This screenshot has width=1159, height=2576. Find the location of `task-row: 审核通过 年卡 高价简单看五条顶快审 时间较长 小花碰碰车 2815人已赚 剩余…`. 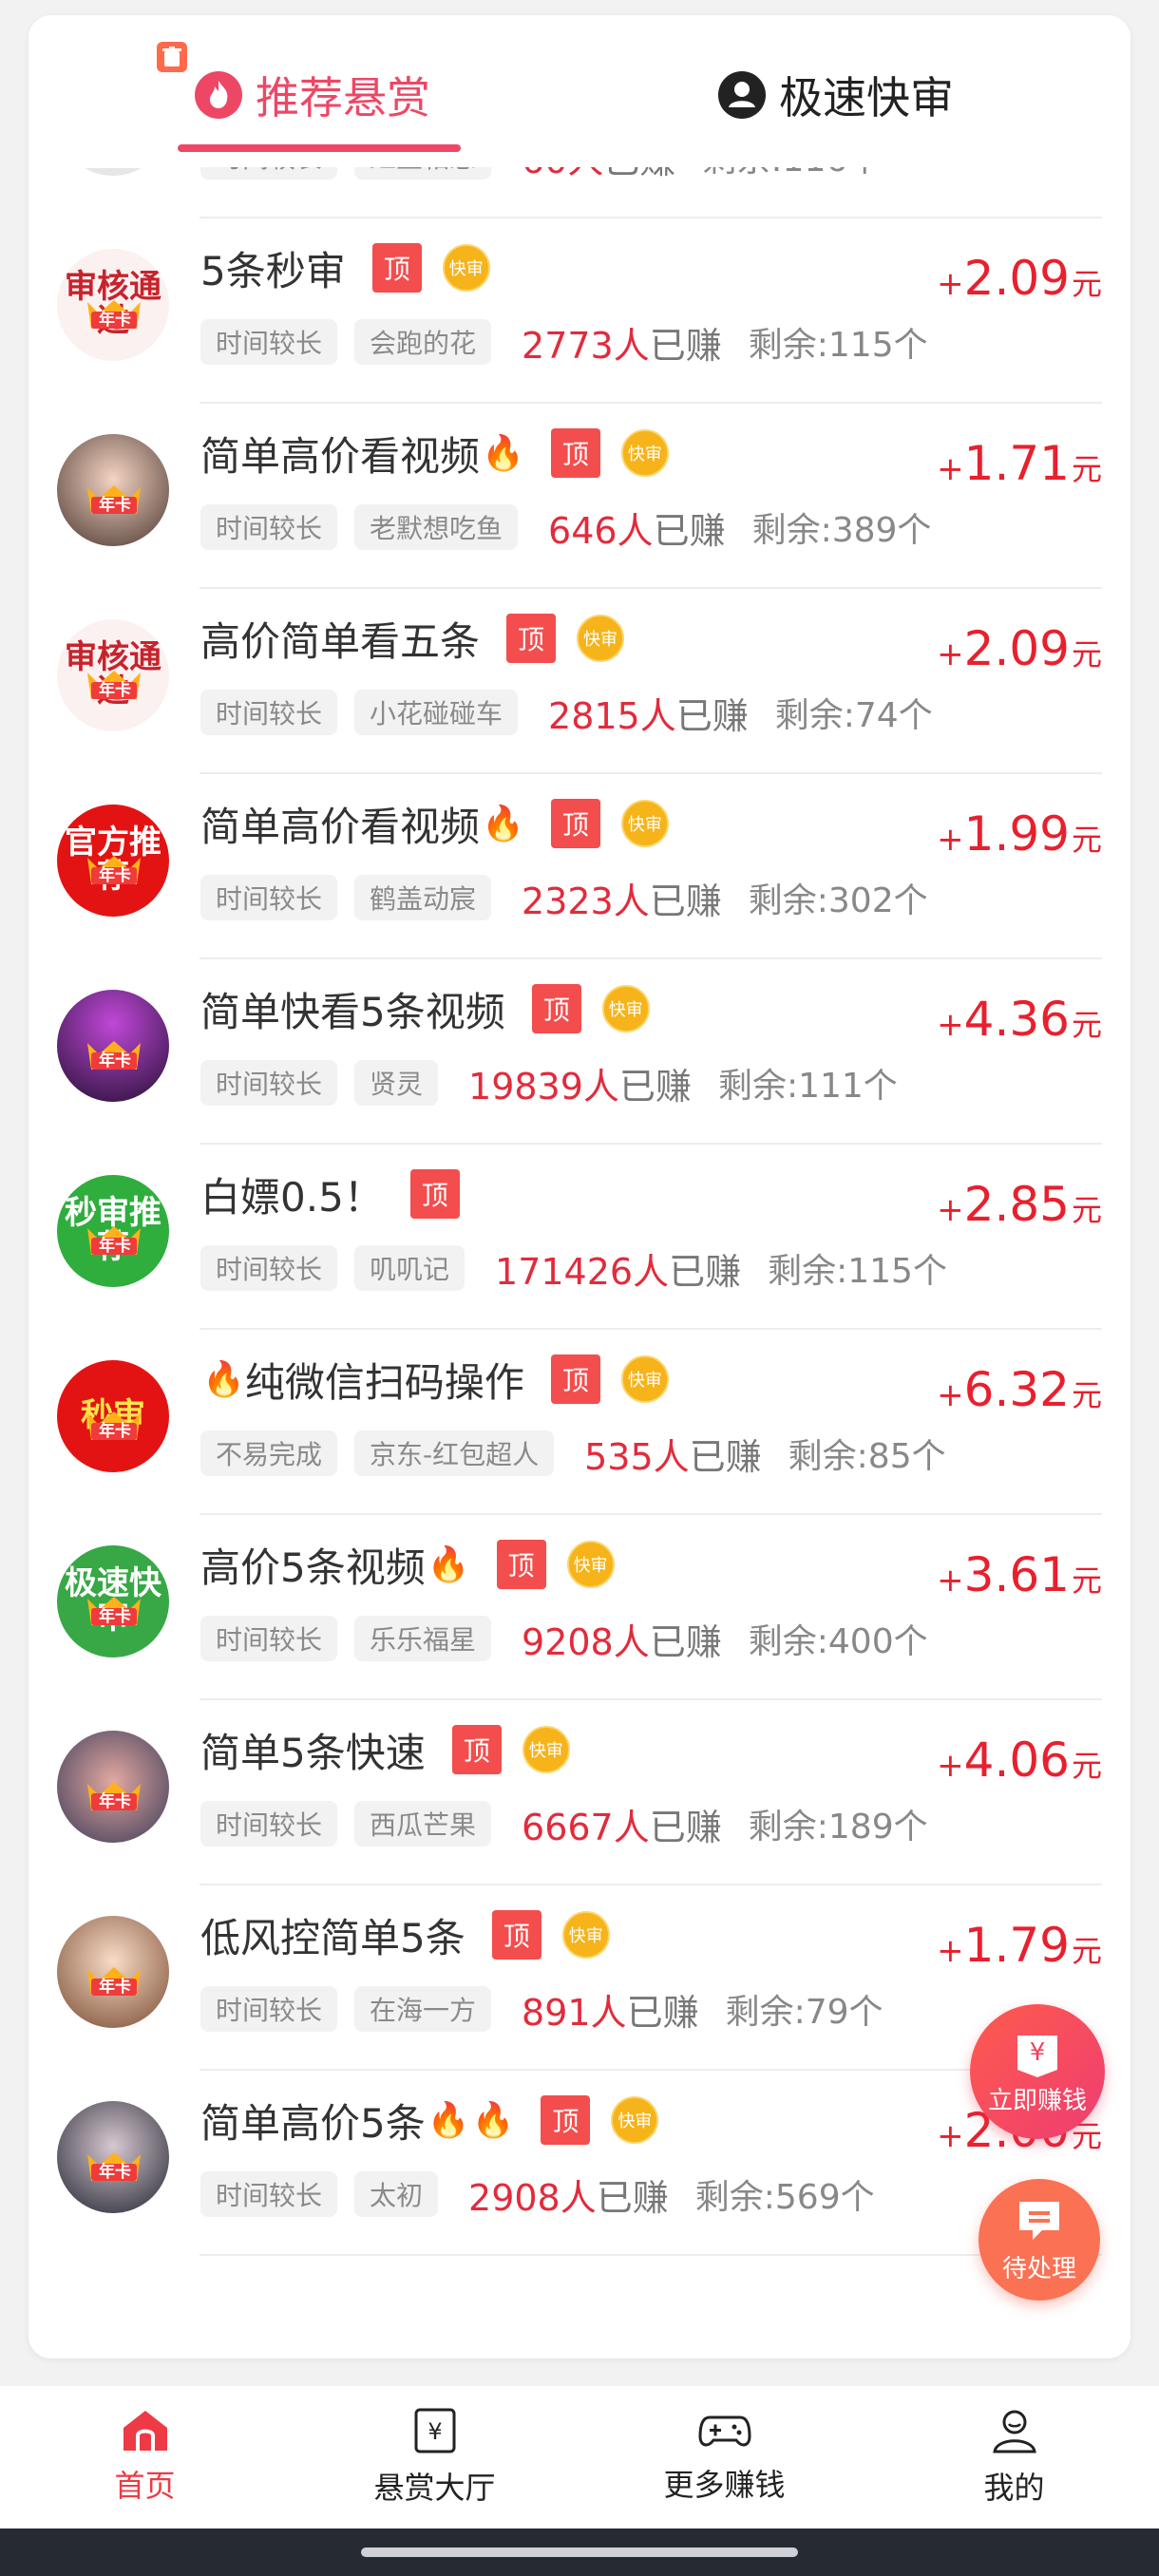

task-row: 审核通过 年卡 高价简单看五条顶快审 时间较长 小花碰碰车 2815人已赚 剩余… is located at coordinates (579, 681).